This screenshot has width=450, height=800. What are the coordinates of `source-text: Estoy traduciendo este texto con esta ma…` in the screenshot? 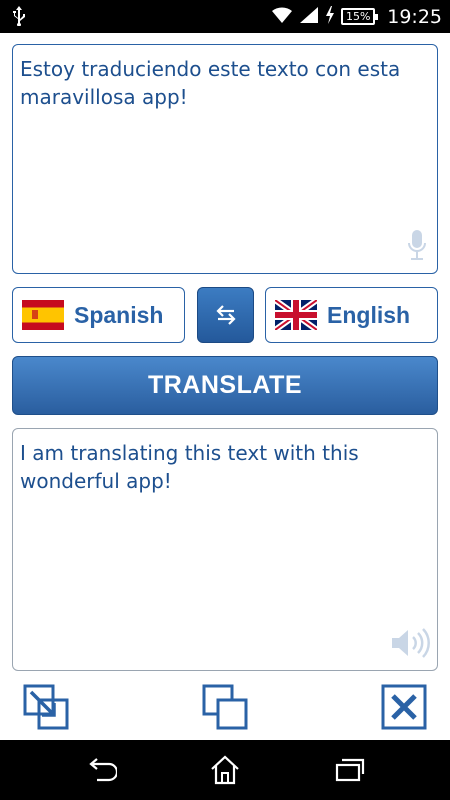 It's located at (225, 83).